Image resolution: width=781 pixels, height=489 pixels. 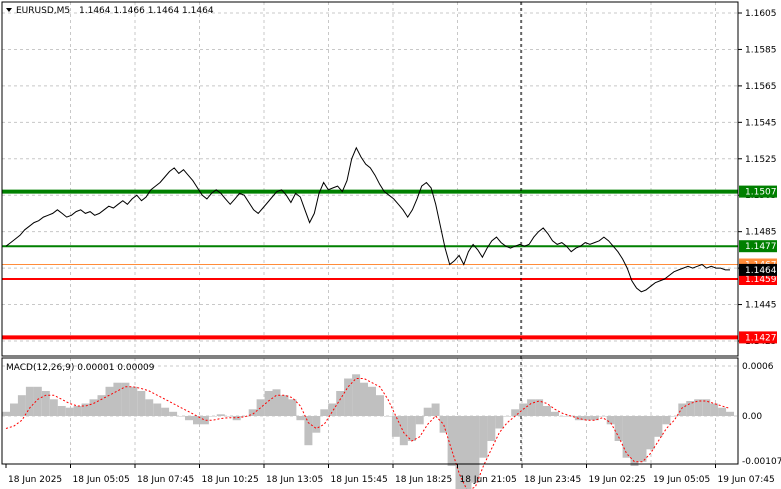 What do you see at coordinates (359, 480) in the screenshot?
I see `time-tick-label: 18 Jun 15:45` at bounding box center [359, 480].